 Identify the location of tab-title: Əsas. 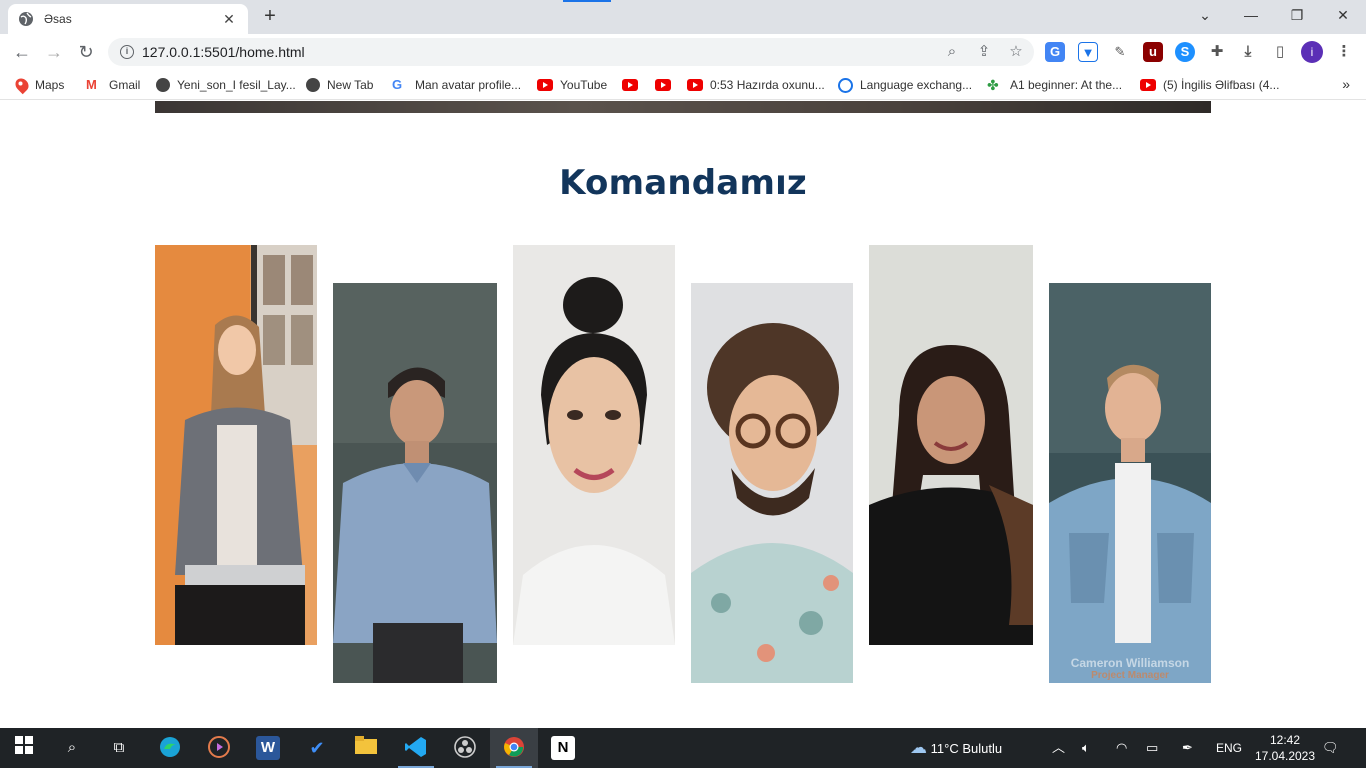
(58, 19).